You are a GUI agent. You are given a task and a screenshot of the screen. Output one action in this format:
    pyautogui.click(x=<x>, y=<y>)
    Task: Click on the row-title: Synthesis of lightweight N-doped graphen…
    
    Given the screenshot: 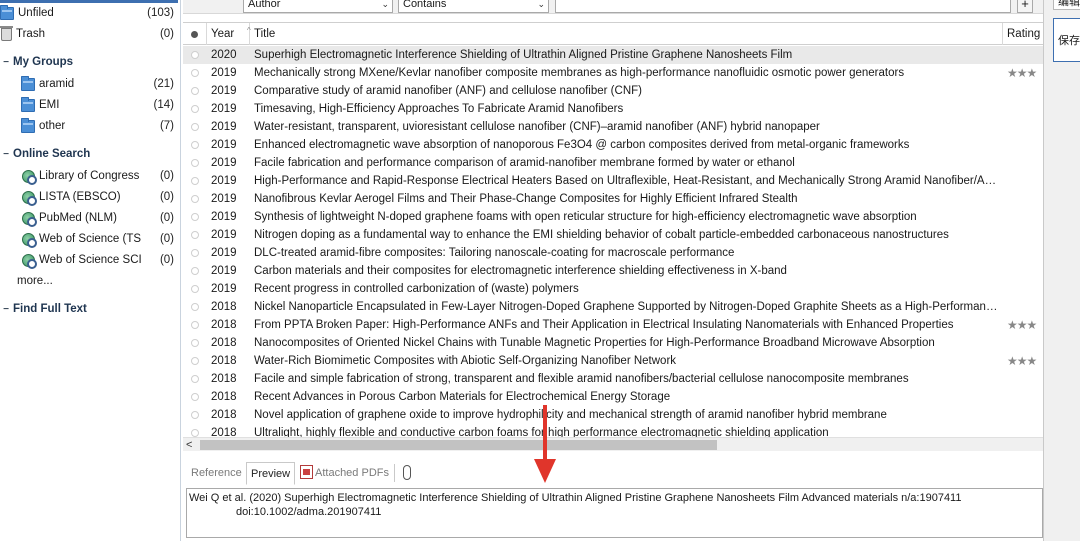 What is the action you would take?
    pyautogui.click(x=585, y=217)
    